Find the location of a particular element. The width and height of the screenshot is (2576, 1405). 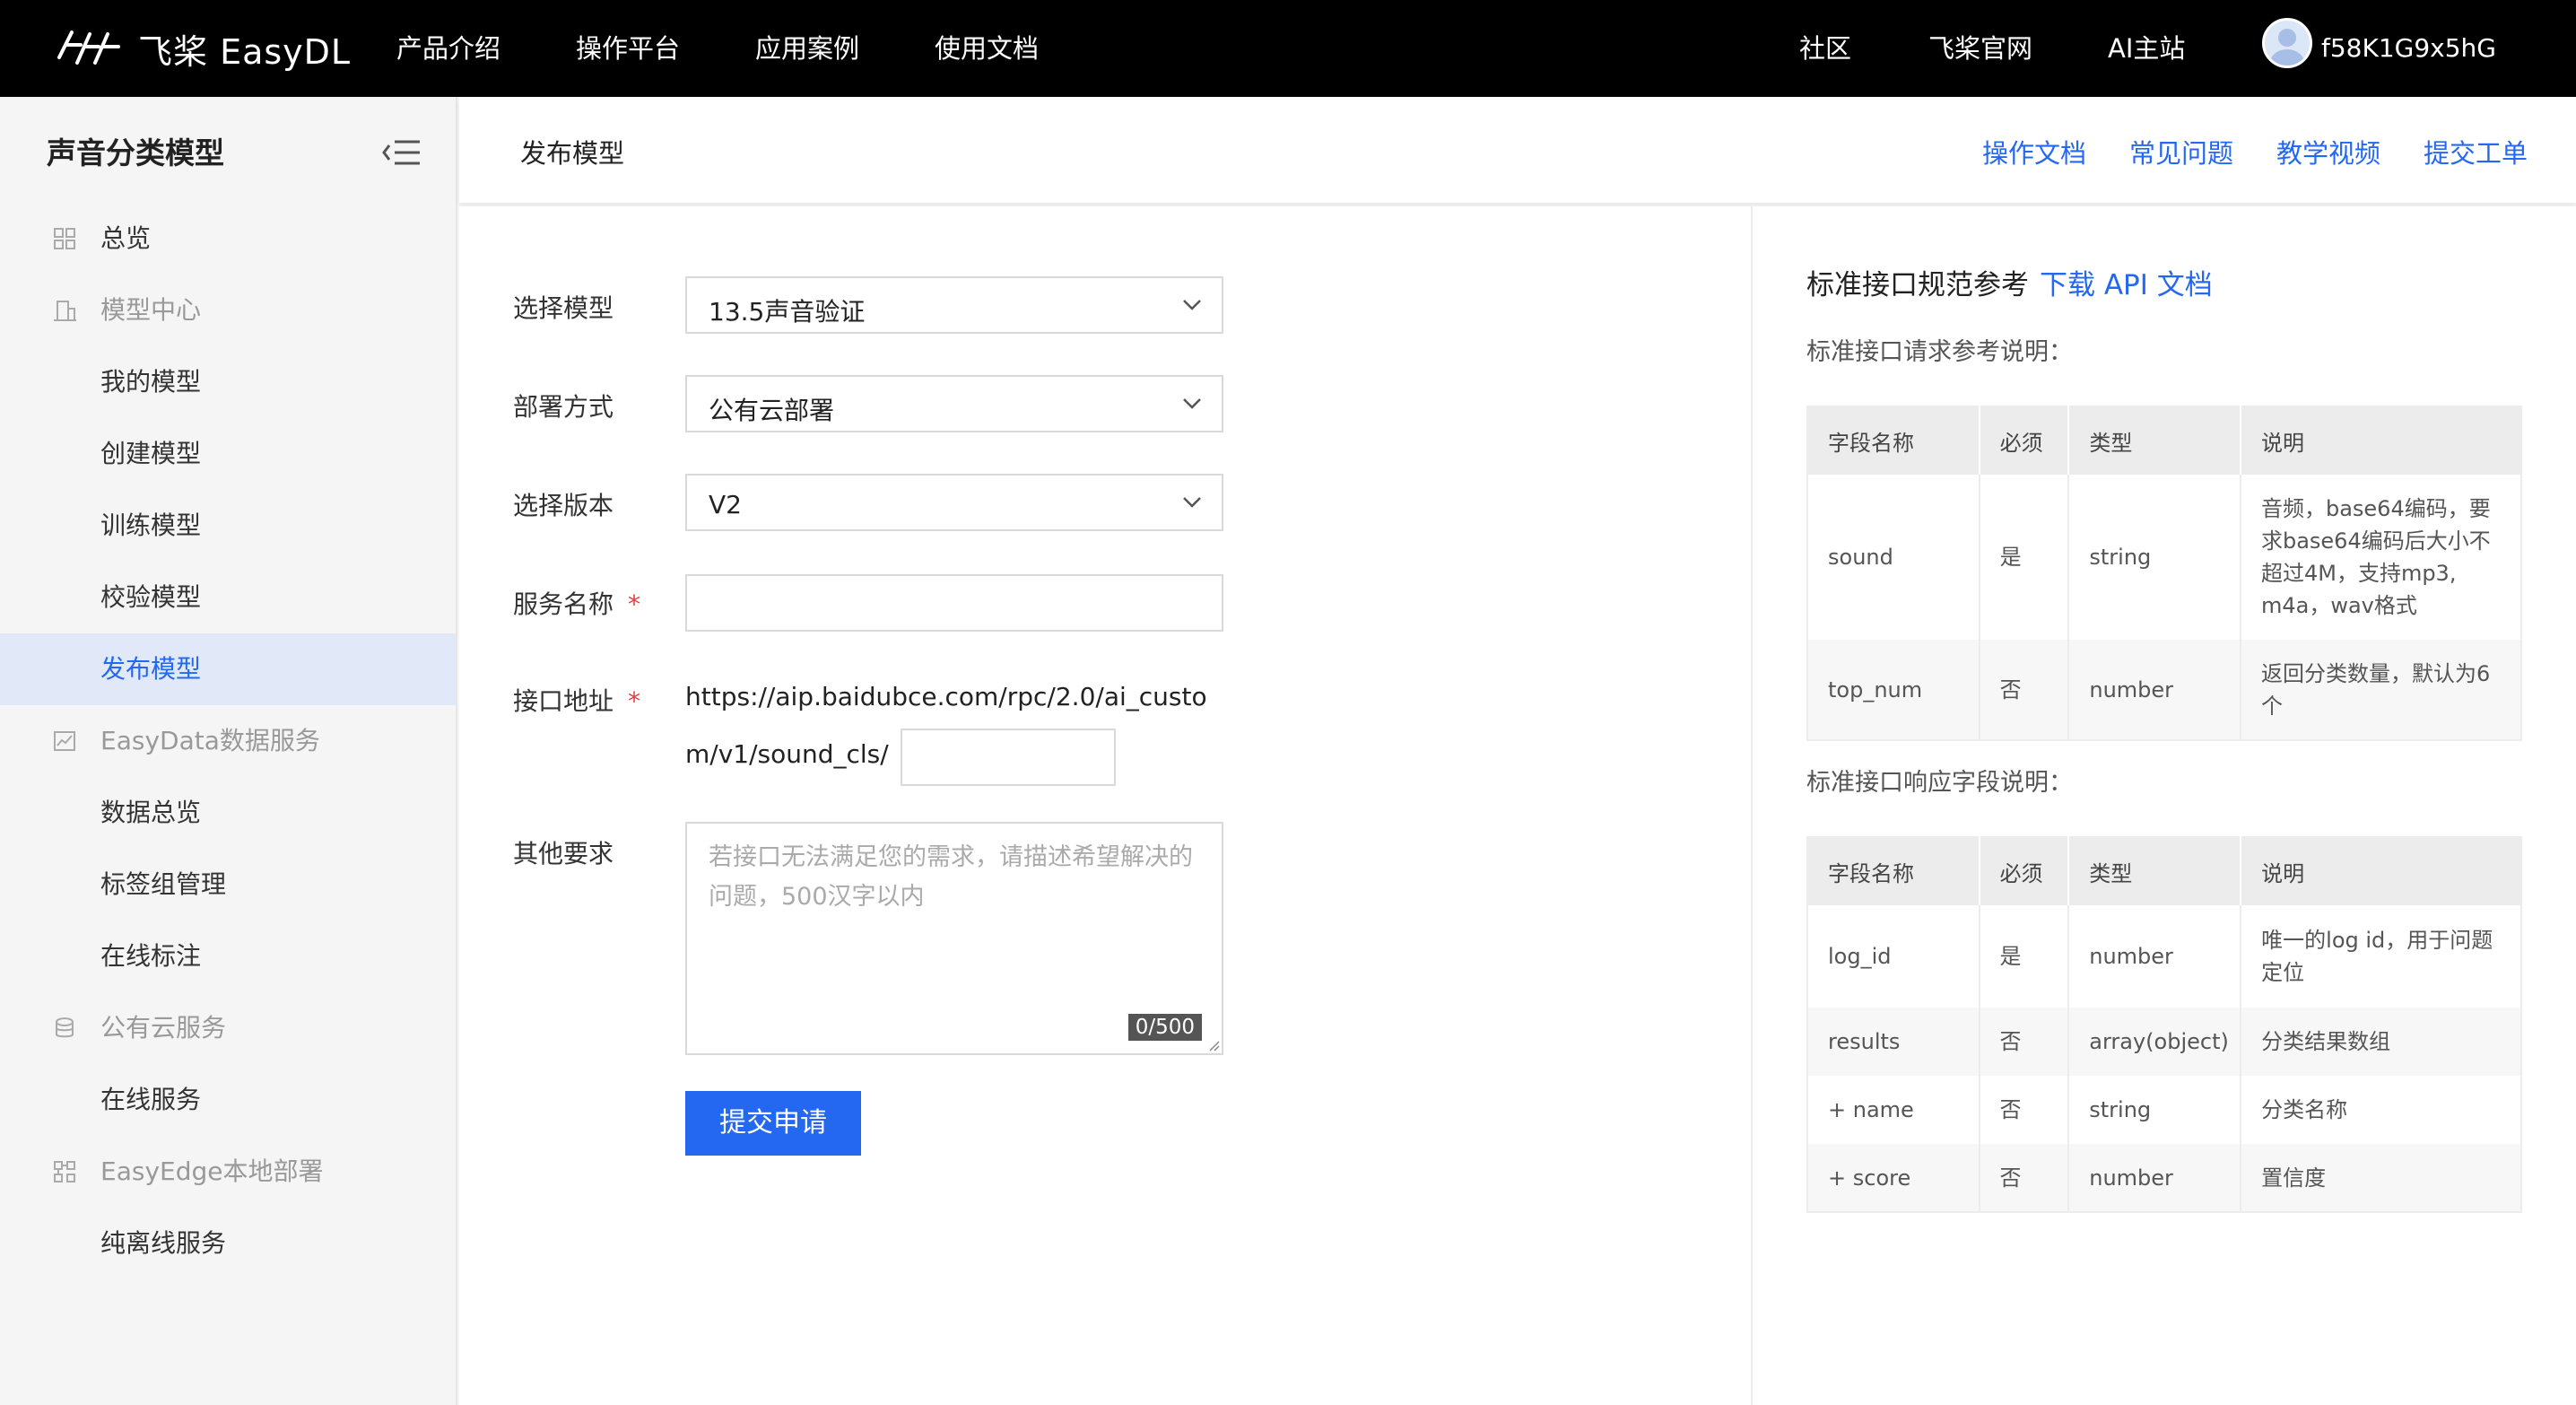

version-select-value: V2 is located at coordinates (725, 504).